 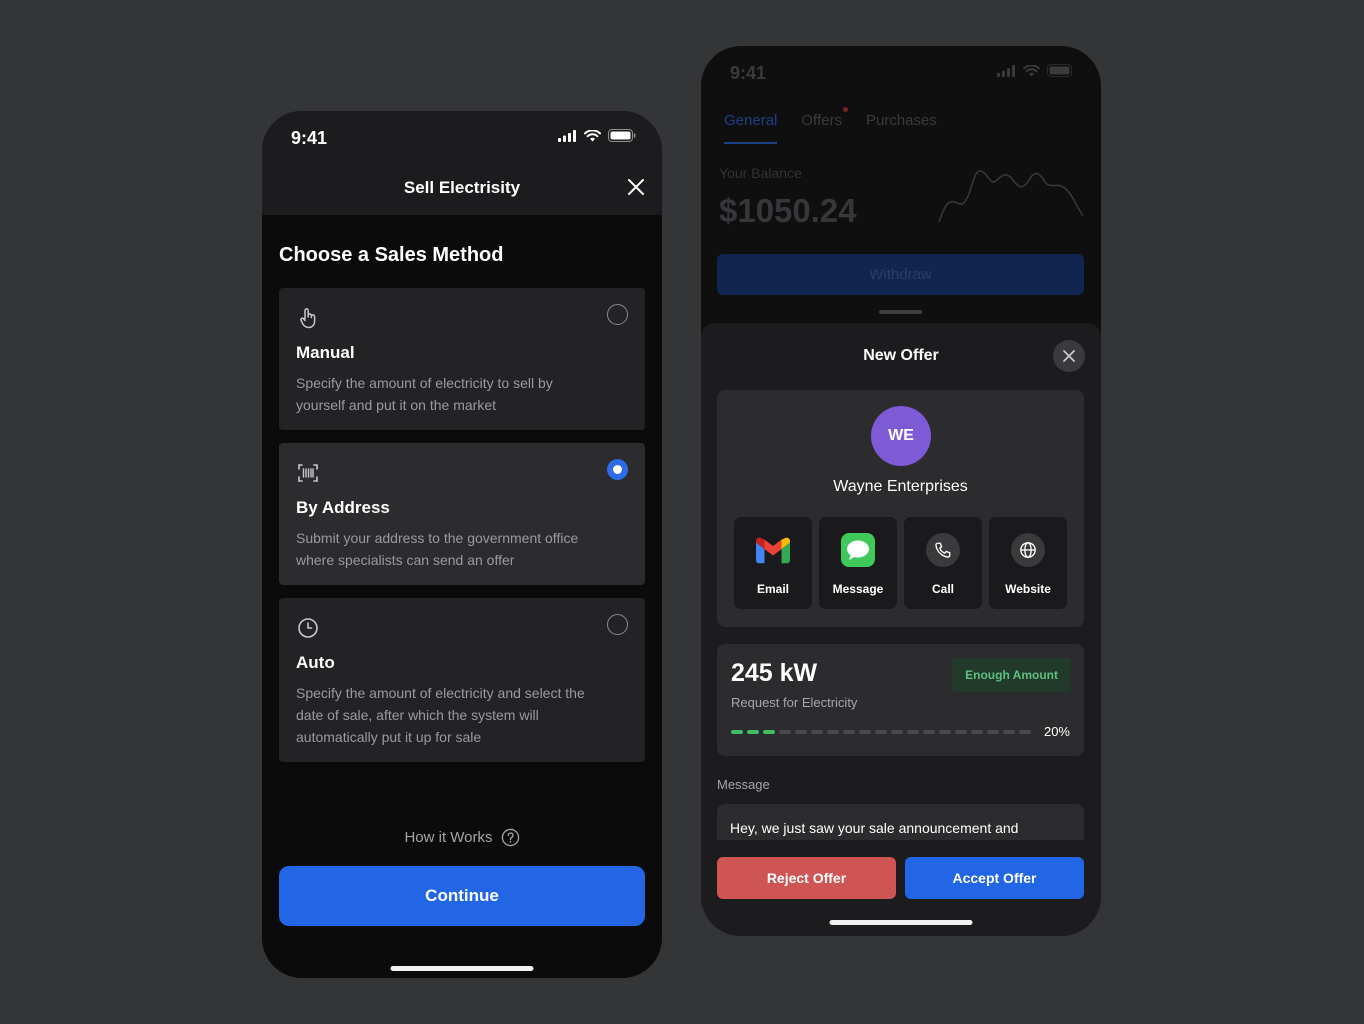 What do you see at coordinates (942, 589) in the screenshot?
I see `action-label: Call` at bounding box center [942, 589].